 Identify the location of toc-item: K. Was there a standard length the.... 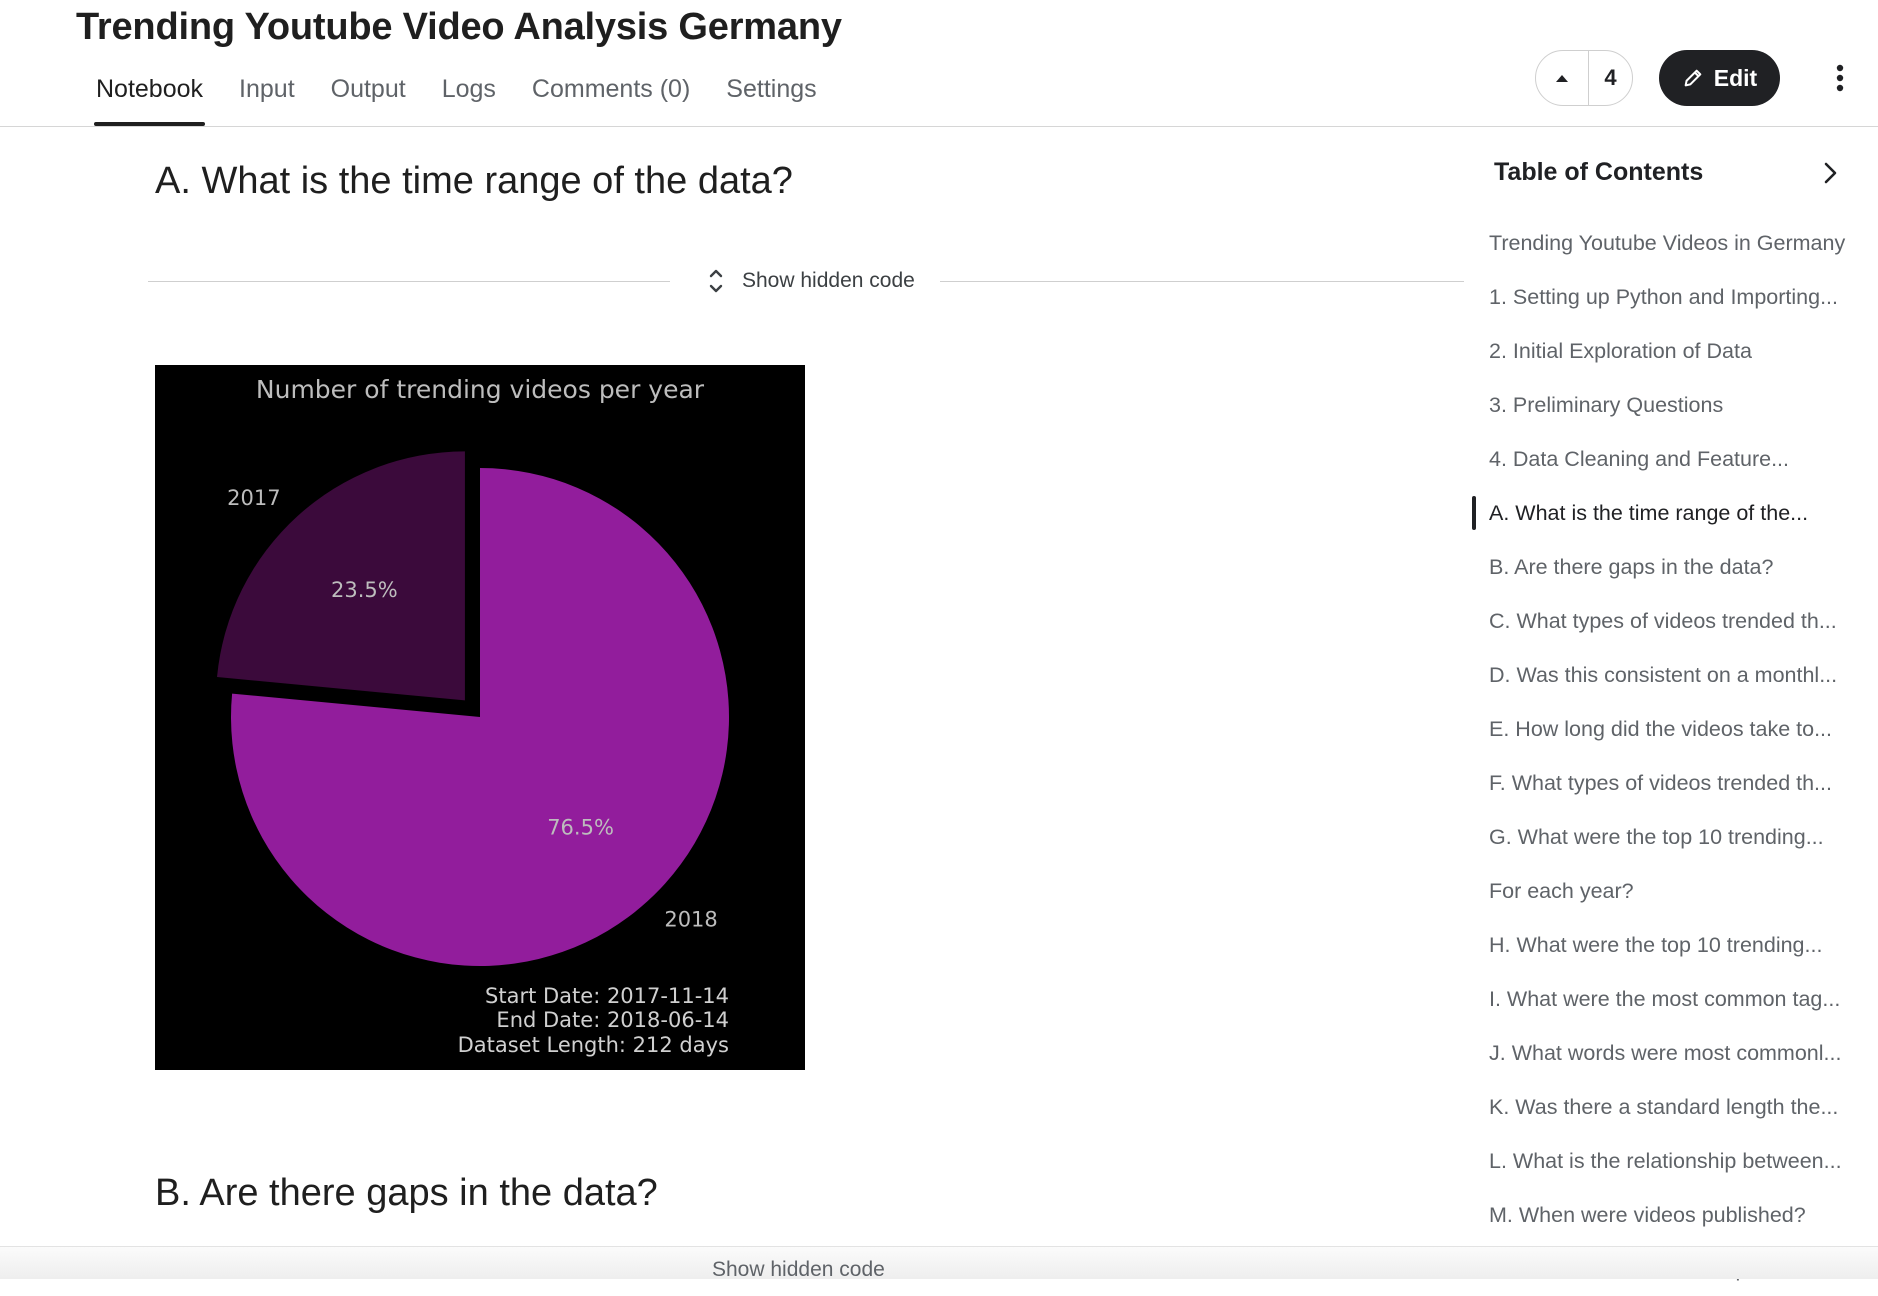
(1674, 1107).